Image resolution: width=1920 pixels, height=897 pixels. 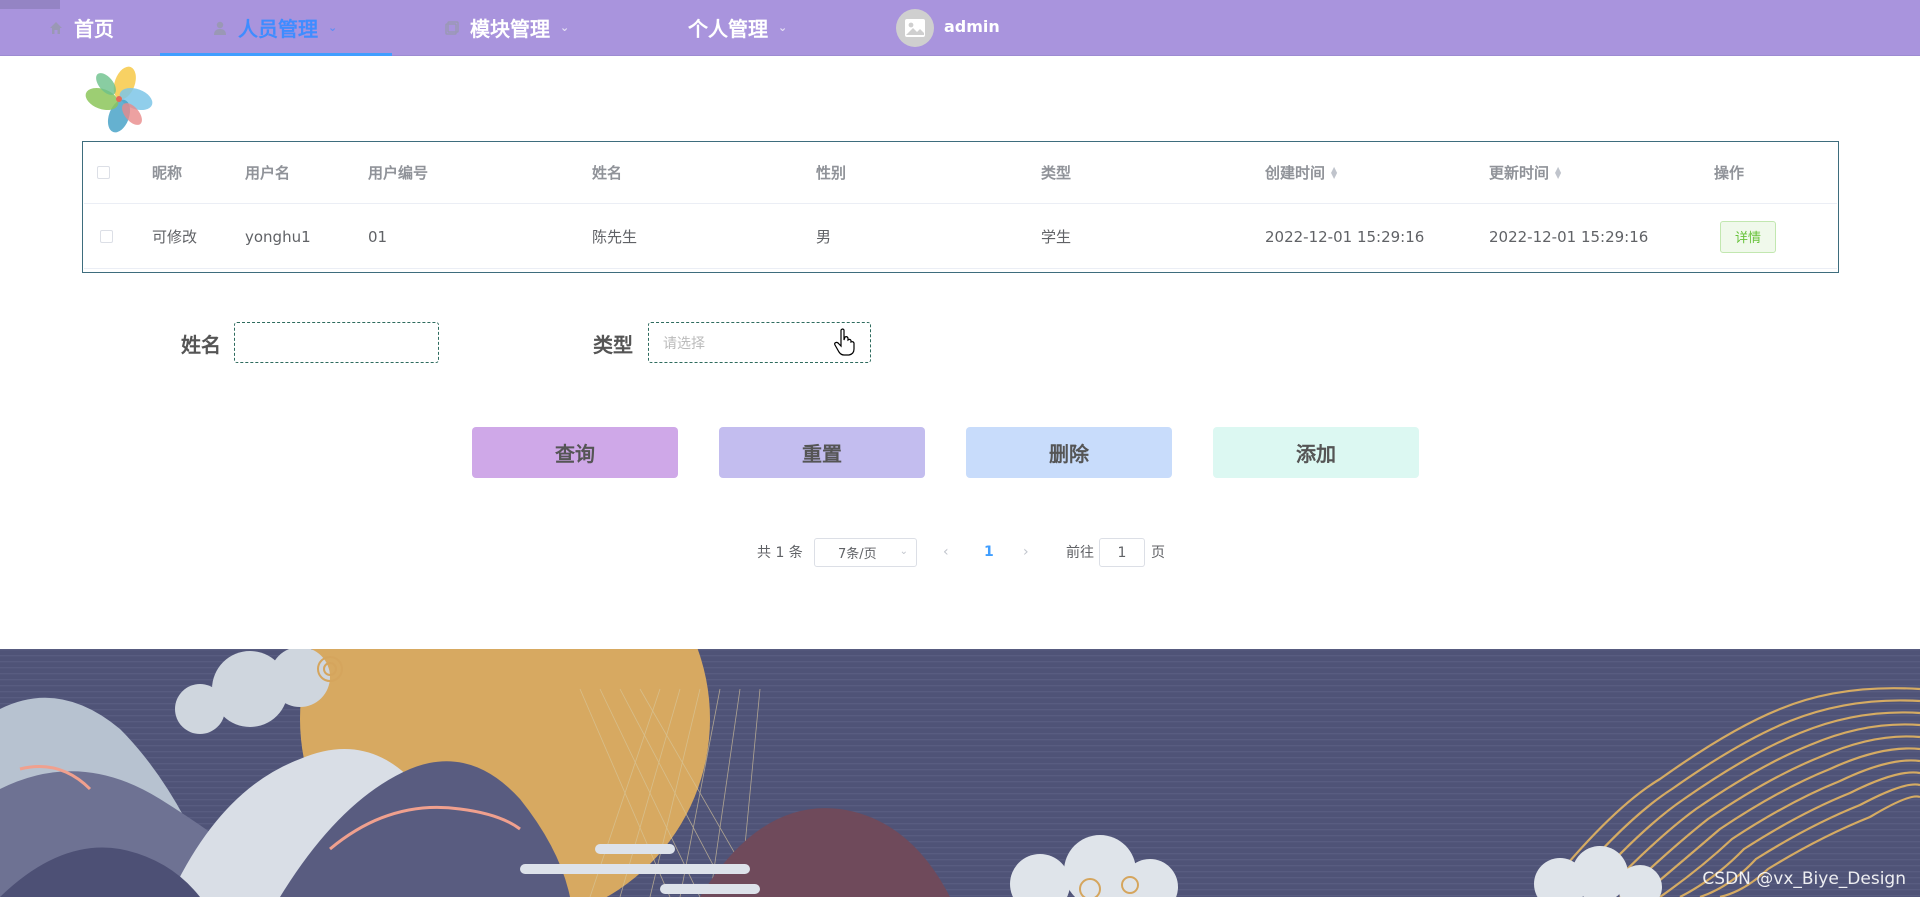 What do you see at coordinates (378, 236) in the screenshot?
I see `table-cell: 01` at bounding box center [378, 236].